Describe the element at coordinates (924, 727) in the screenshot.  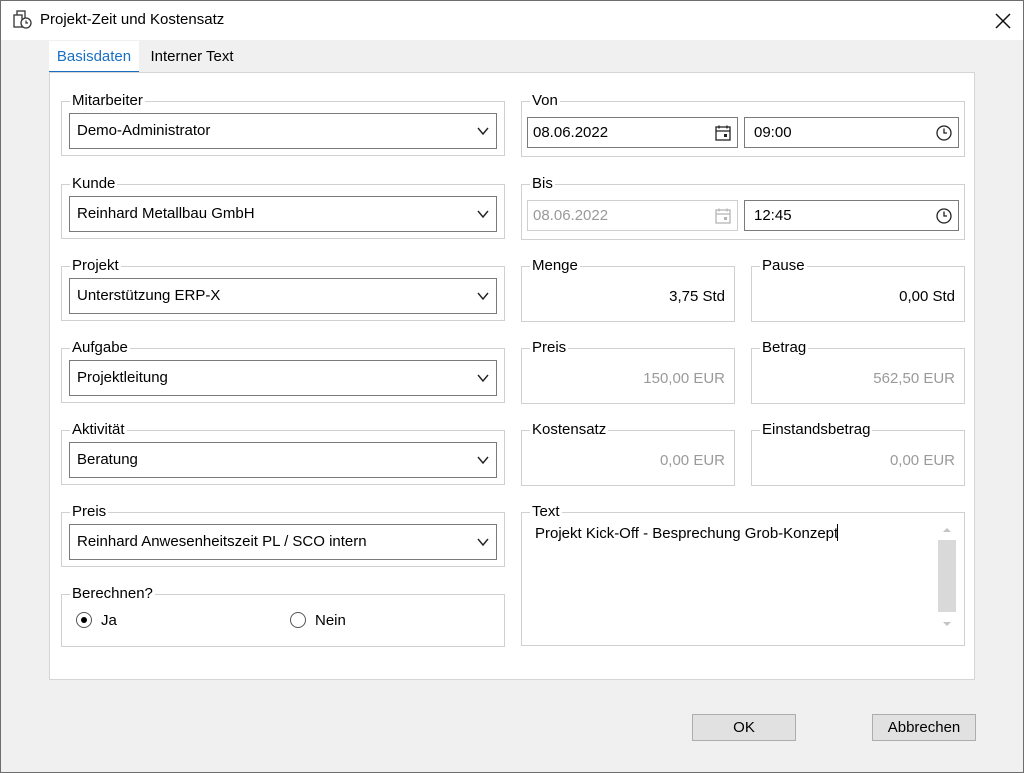
I see `cancel-button: Abbrechen` at that location.